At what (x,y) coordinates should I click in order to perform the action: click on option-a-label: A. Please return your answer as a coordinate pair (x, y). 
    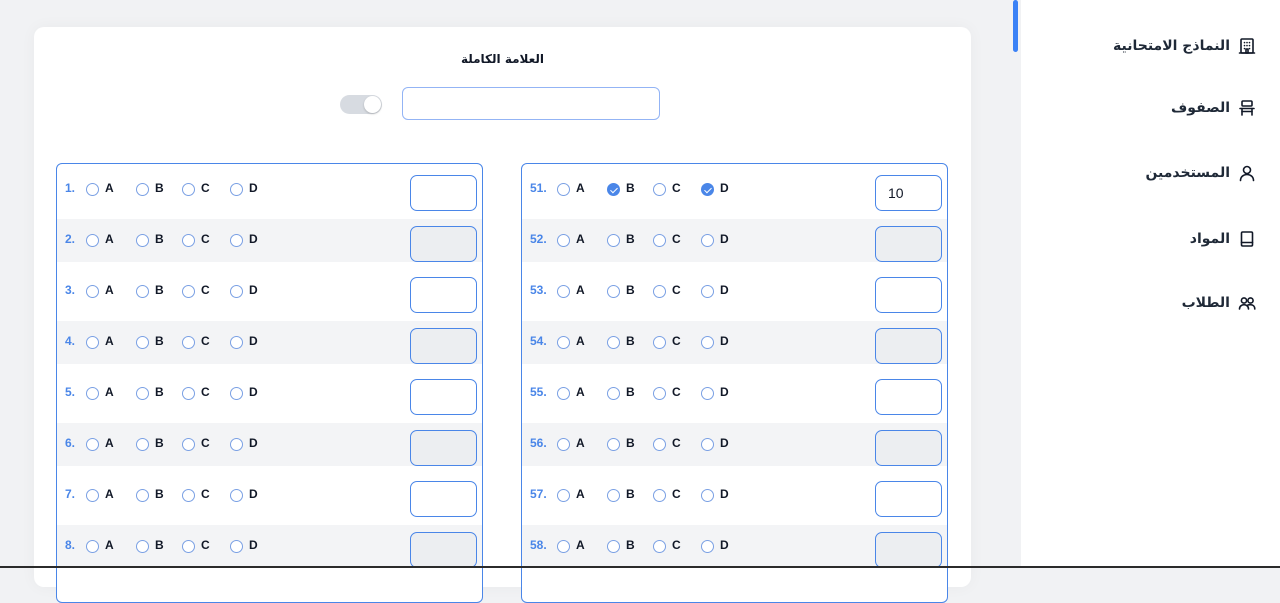
    Looking at the image, I should click on (580, 188).